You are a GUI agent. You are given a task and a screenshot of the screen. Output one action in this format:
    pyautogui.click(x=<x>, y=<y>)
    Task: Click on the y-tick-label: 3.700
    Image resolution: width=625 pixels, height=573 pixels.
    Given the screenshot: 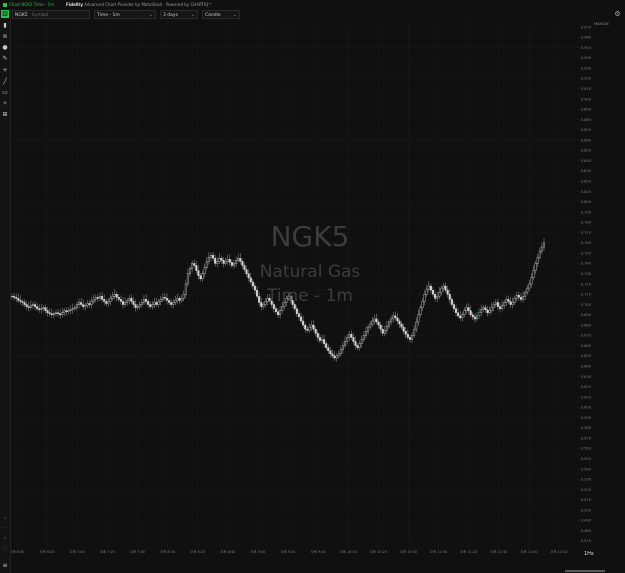 What is the action you would take?
    pyautogui.click(x=586, y=305)
    